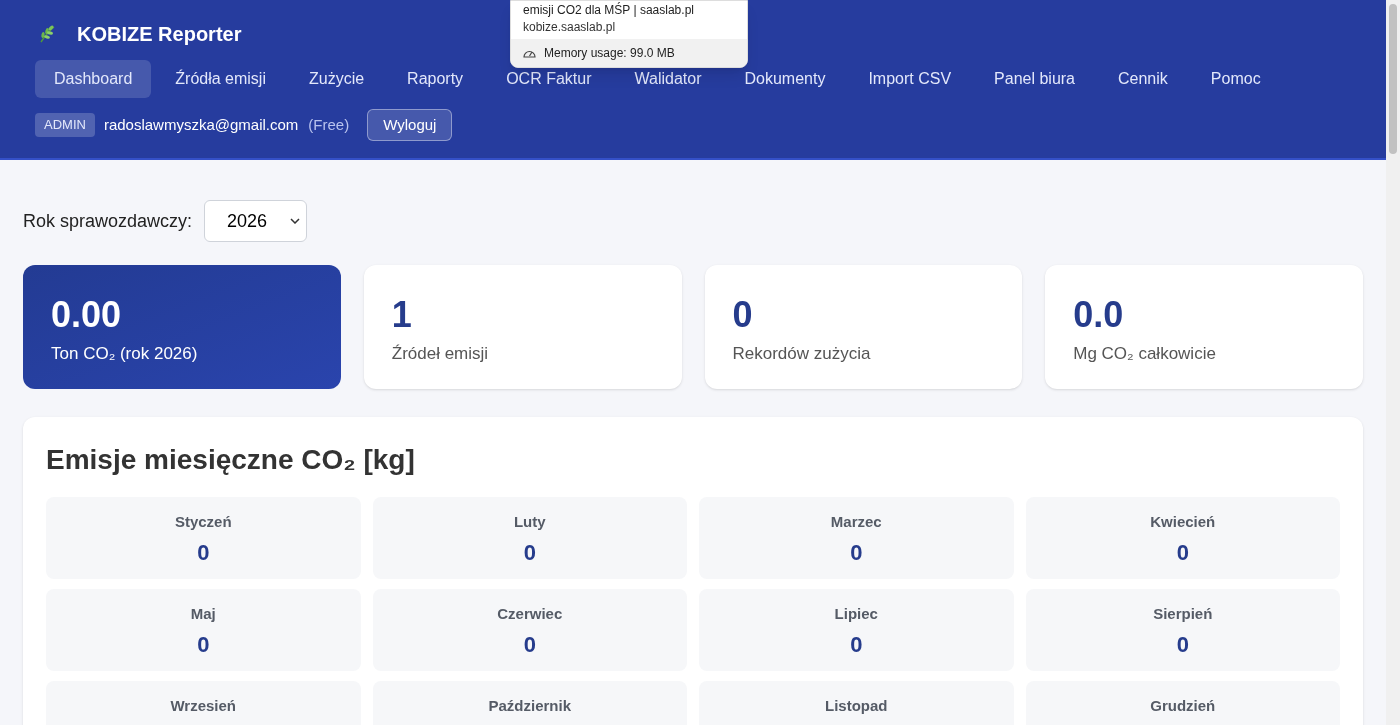 The width and height of the screenshot is (1400, 725). What do you see at coordinates (569, 27) in the screenshot?
I see `tooltip-domain: kobize.saaslab.pl` at bounding box center [569, 27].